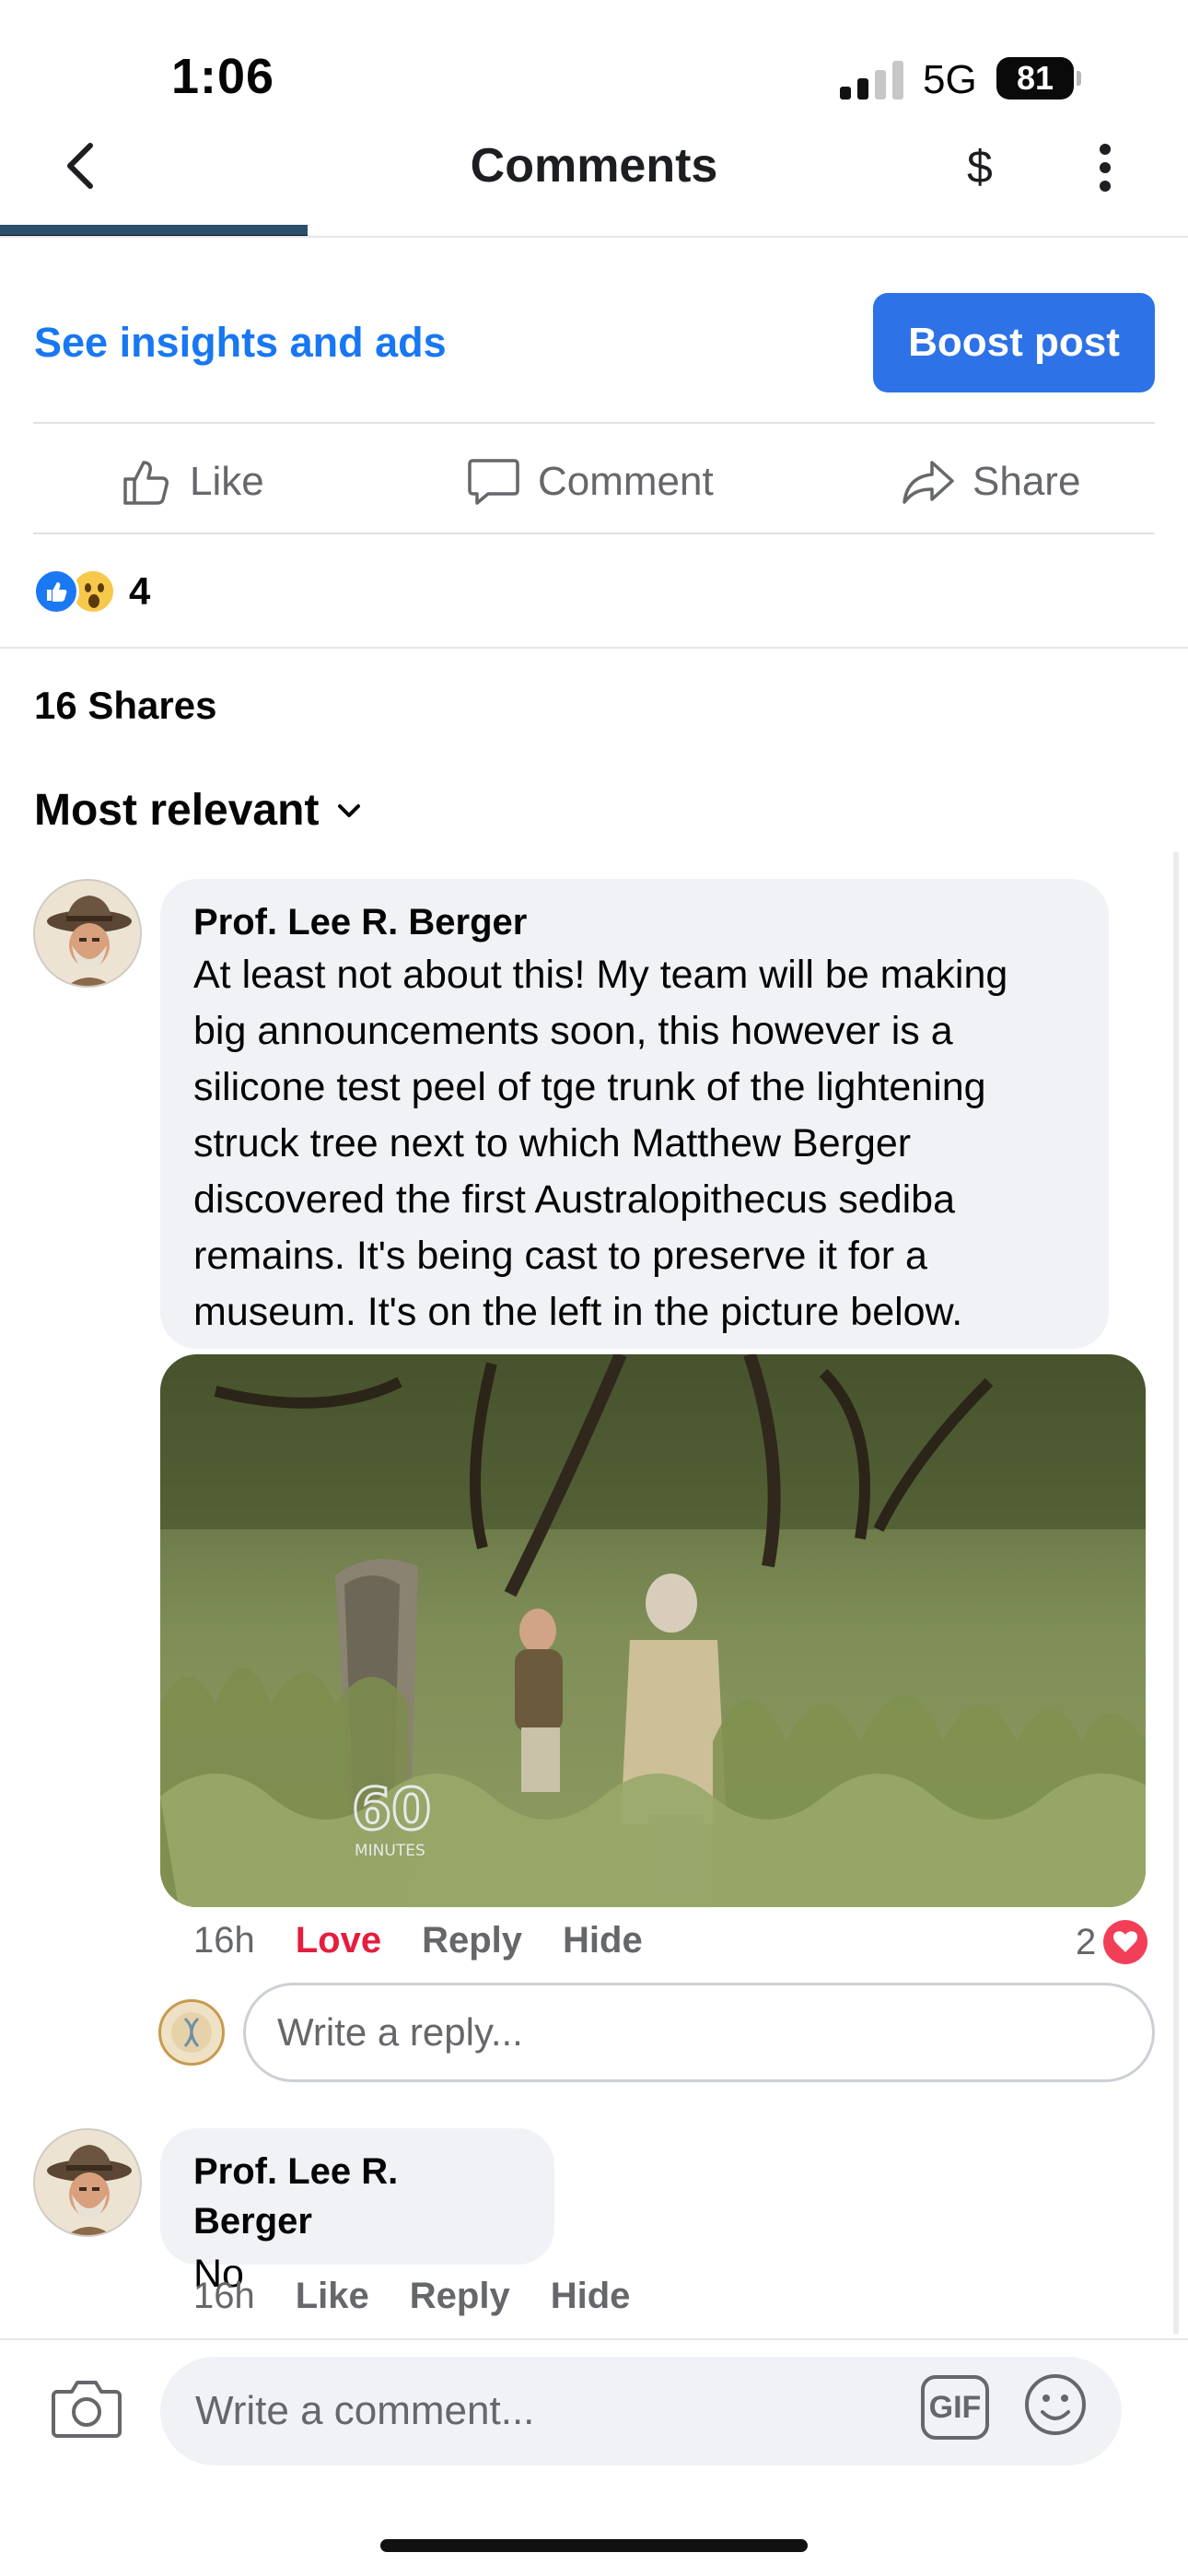 Image resolution: width=1188 pixels, height=2576 pixels. Describe the element at coordinates (390, 1851) in the screenshot. I see `photo-watermark-sub: MINUTES` at that location.